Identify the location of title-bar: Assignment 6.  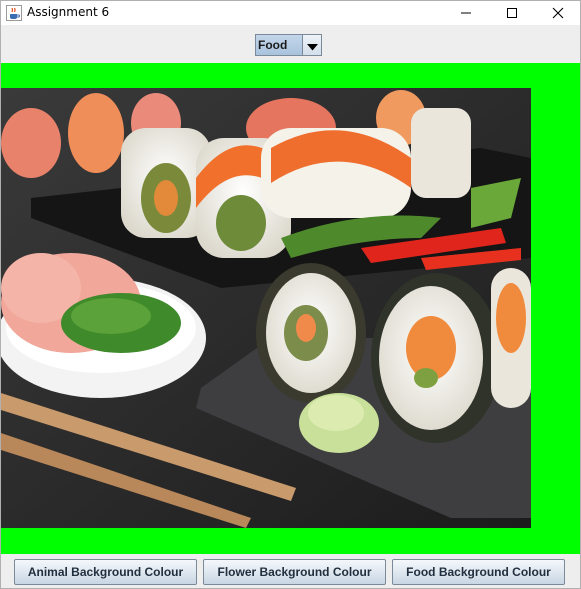
(290, 13).